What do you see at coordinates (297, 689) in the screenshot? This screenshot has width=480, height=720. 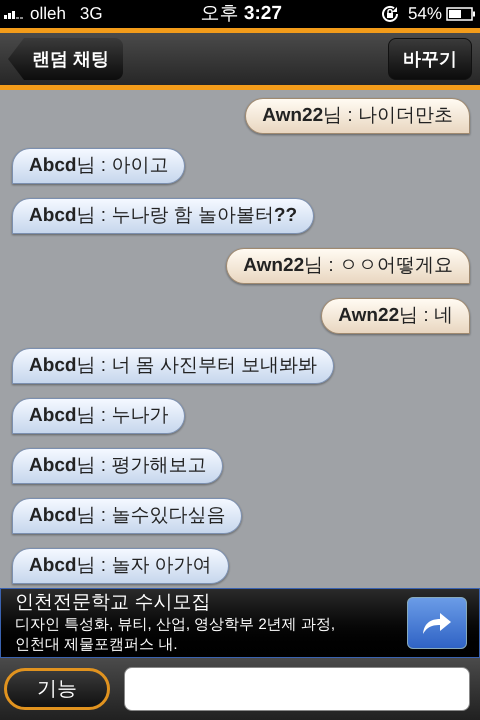 I see `message-input` at bounding box center [297, 689].